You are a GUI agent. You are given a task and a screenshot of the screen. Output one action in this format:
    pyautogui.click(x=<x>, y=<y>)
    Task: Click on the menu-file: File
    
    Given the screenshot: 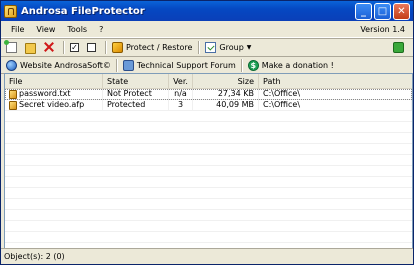 What is the action you would take?
    pyautogui.click(x=17, y=29)
    